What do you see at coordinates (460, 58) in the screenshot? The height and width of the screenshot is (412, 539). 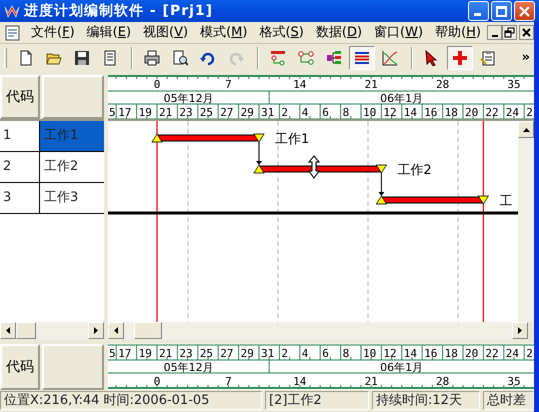 I see `plus-button` at bounding box center [460, 58].